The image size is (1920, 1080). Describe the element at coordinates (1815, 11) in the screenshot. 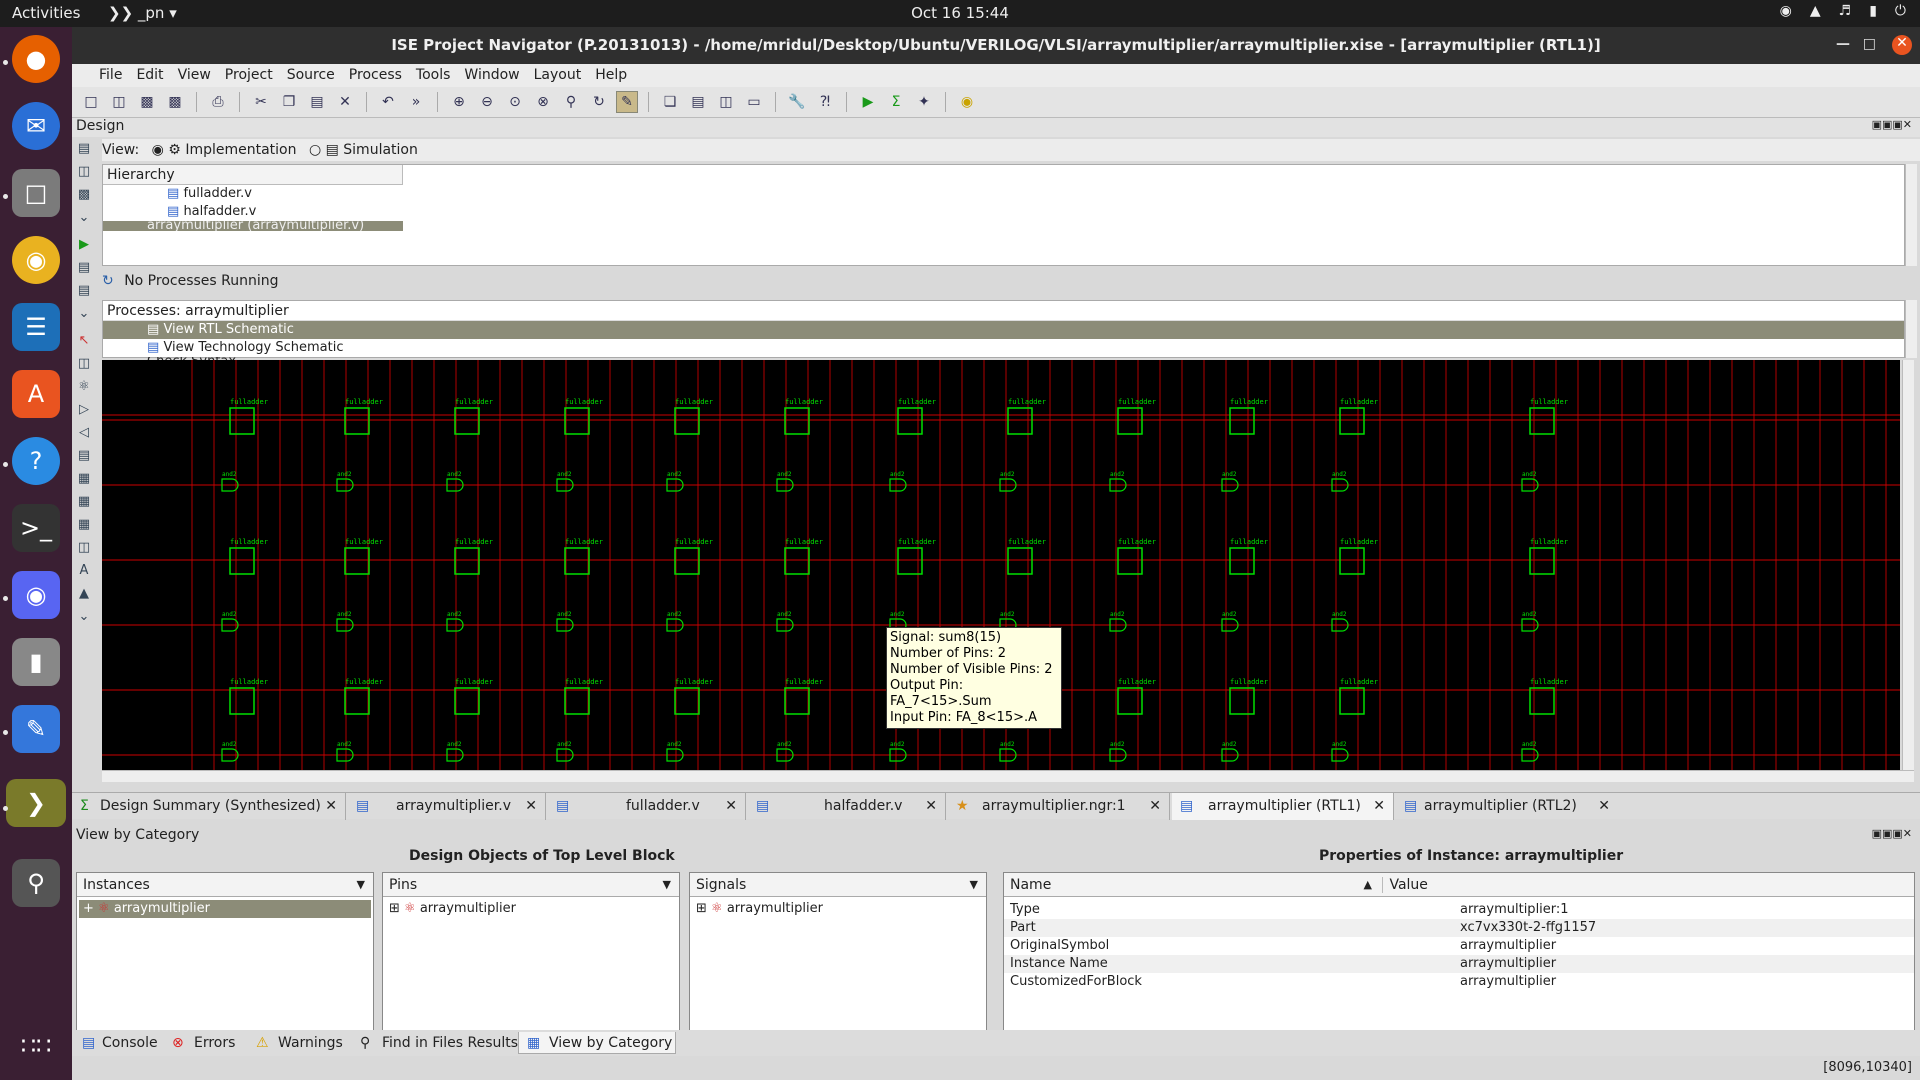

I see `wifi-icon: ▲` at that location.